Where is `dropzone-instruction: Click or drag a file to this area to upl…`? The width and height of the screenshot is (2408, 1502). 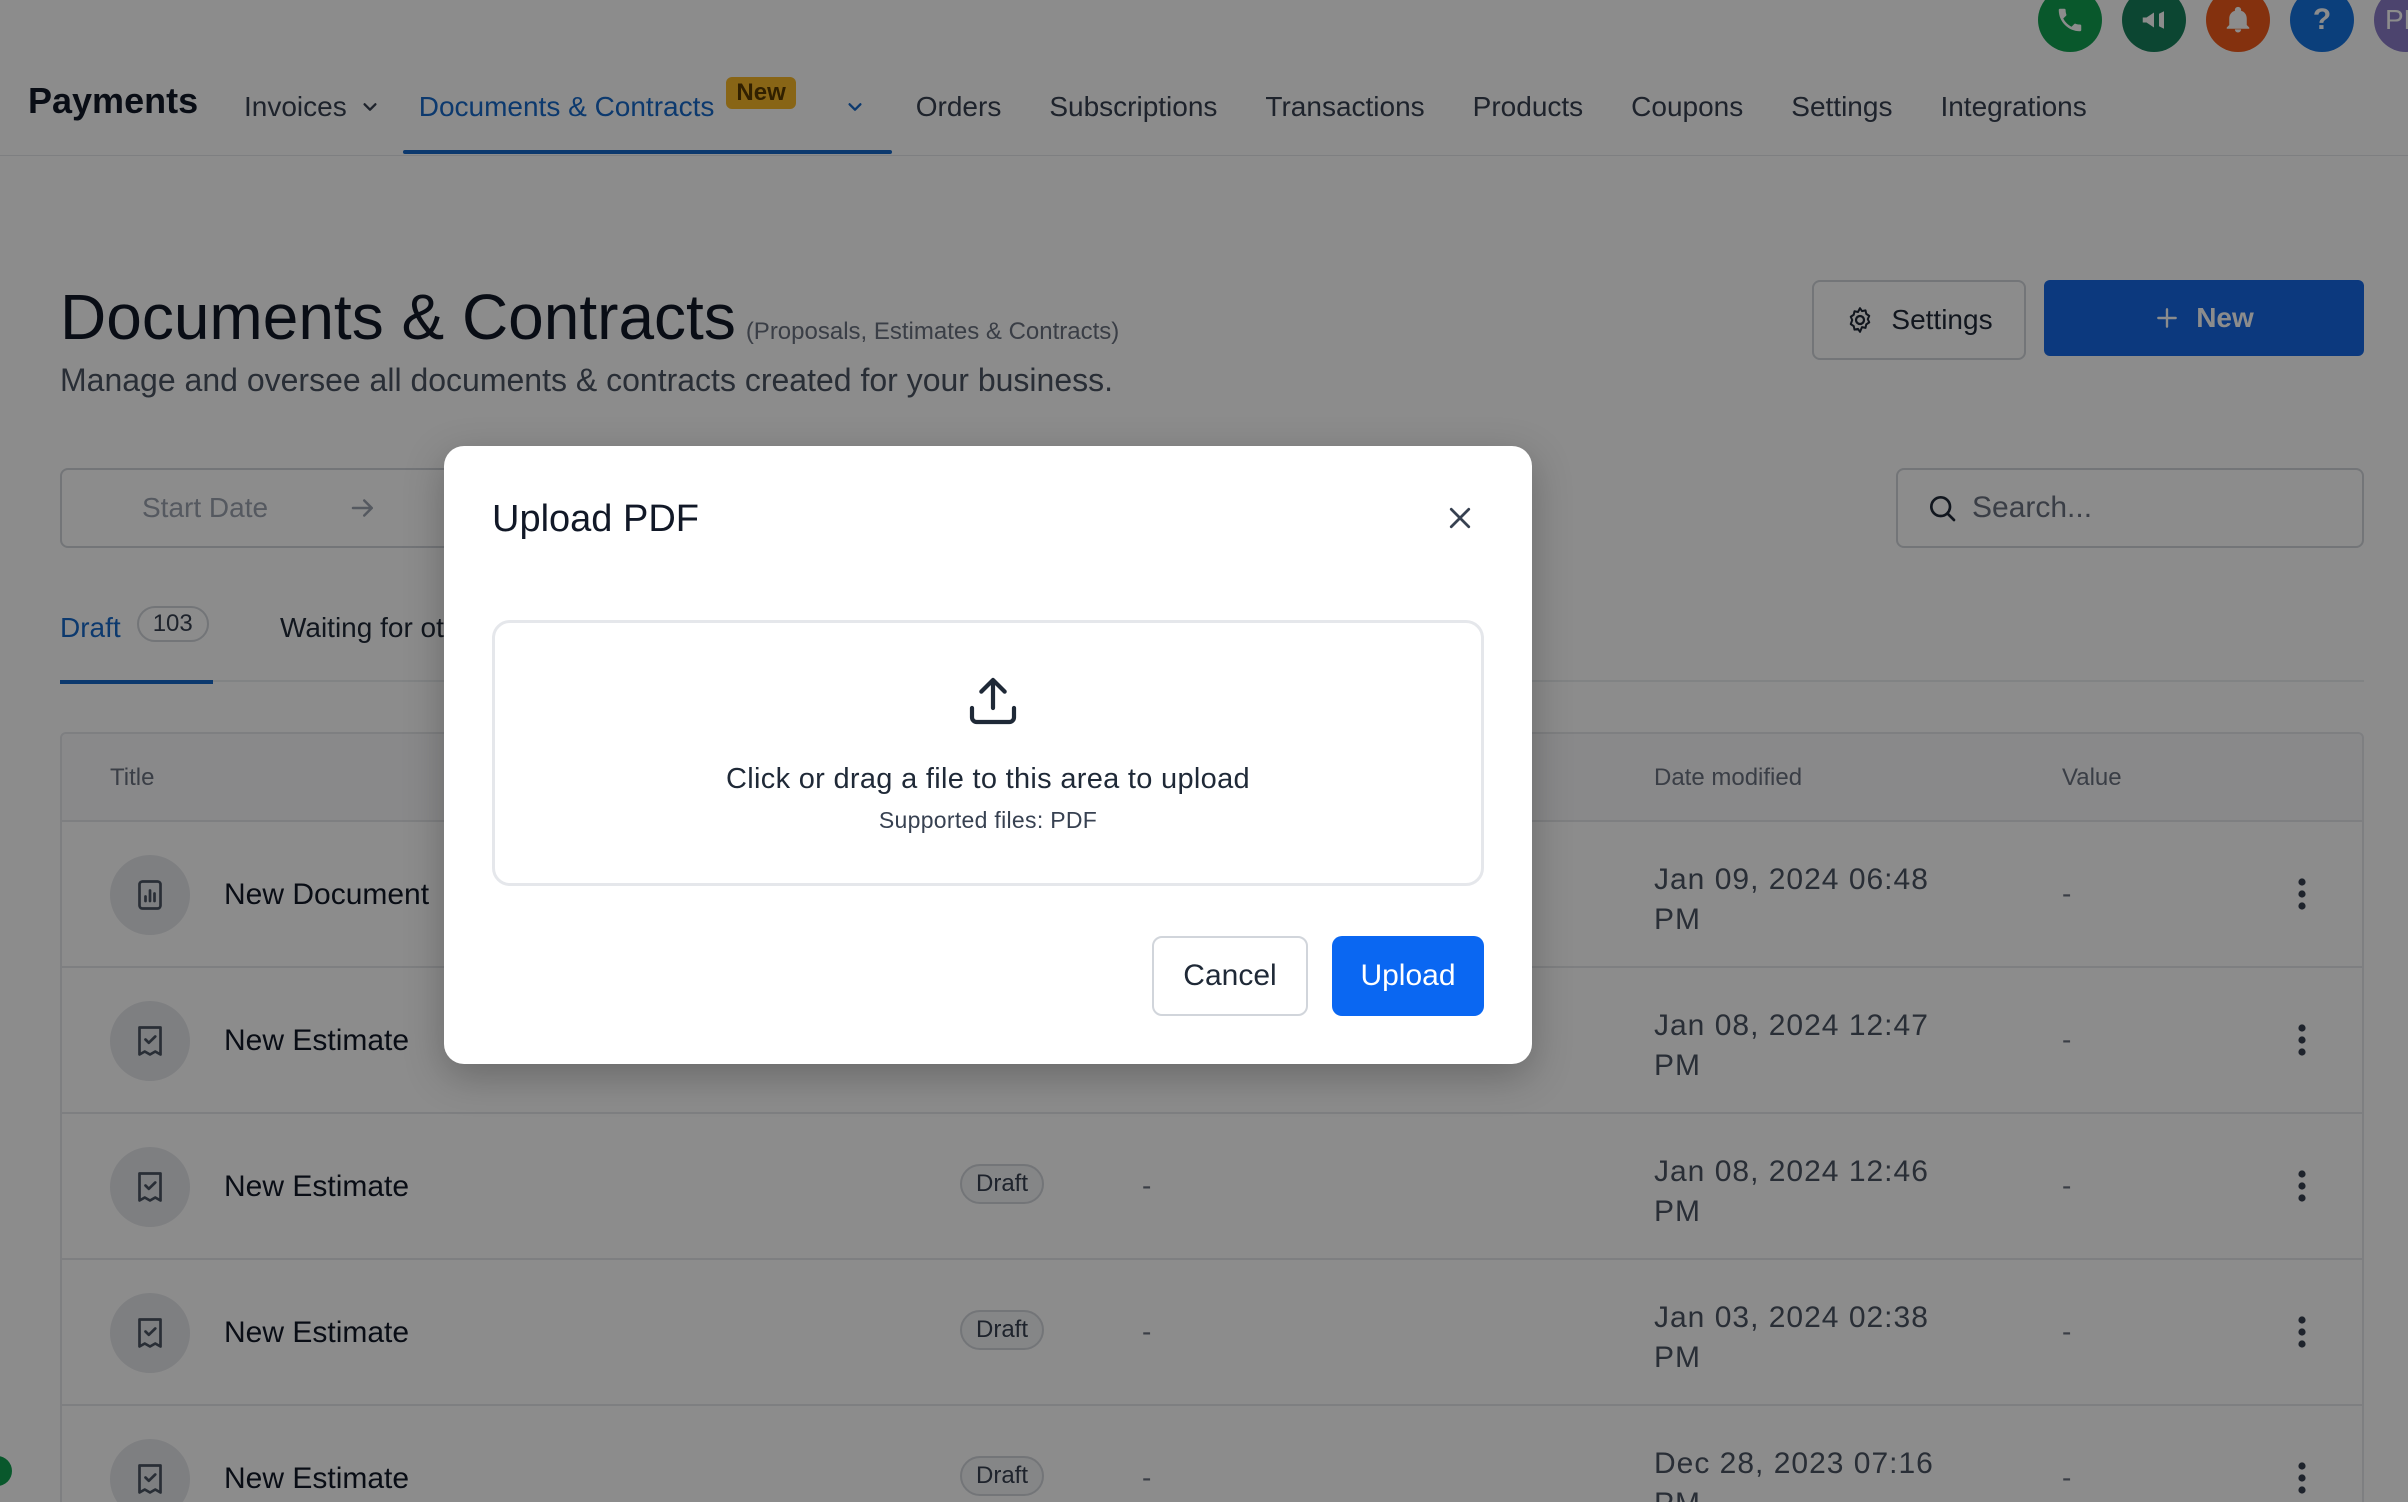
dropzone-instruction: Click or drag a file to this area to upl… is located at coordinates (988, 779).